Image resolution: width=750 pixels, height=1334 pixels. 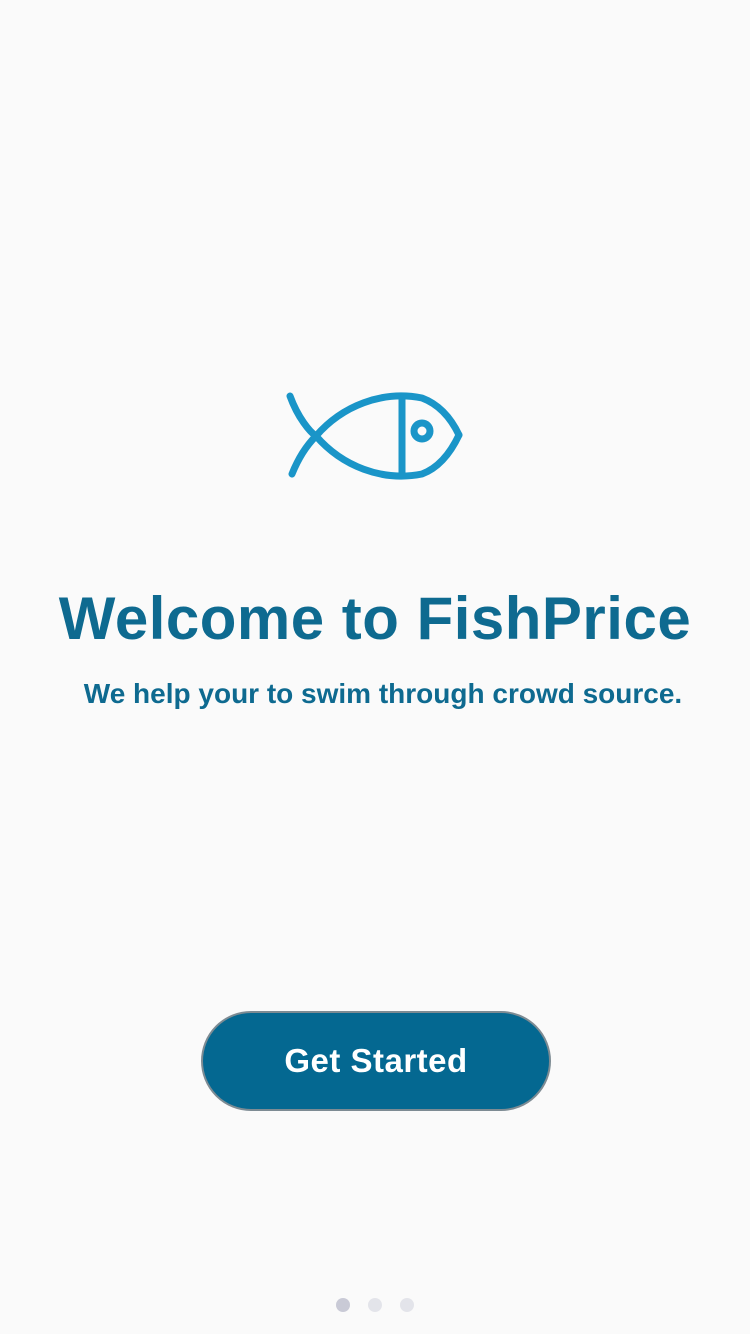 I want to click on get-started-button: Get Started, so click(x=376, y=1061).